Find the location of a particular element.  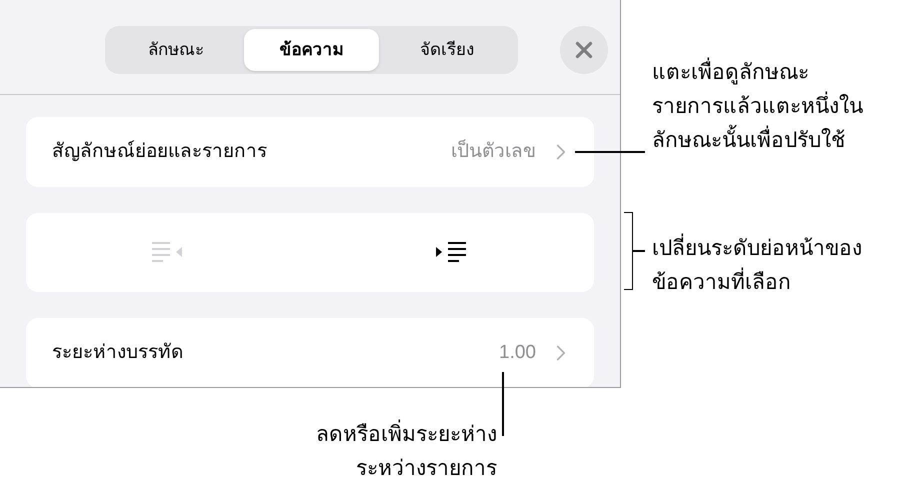

callout-text: แตะเพื่อดูลักษณะ รายการแล้วแตะหนึ่งใน ลักษณะนั้นเพื่อปรับใช้ is located at coordinates (757, 107).